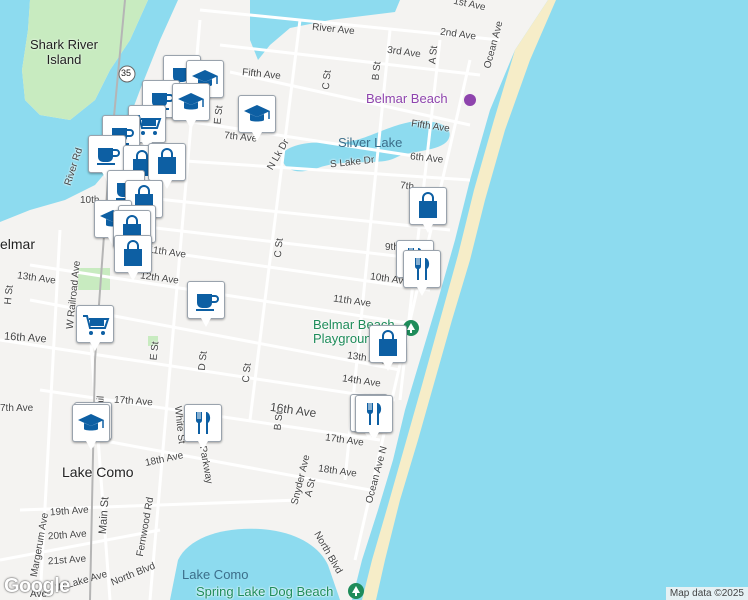 This screenshot has width=748, height=600. I want to click on spring-lake-dog-beach-label: Spring Lake Dog Beach, so click(264, 591).